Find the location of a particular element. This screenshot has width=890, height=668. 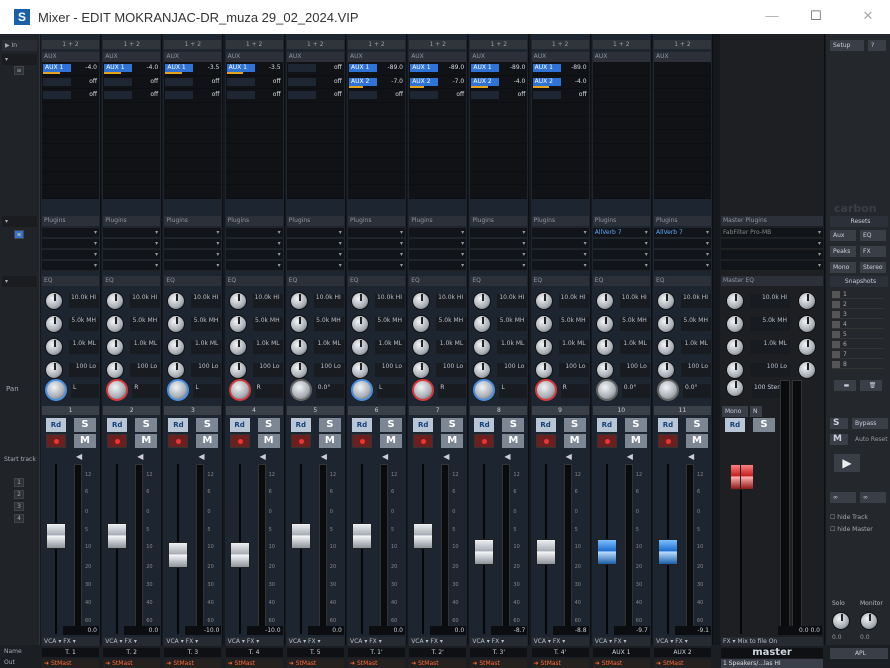

start-track-1: 1 is located at coordinates (19, 482).